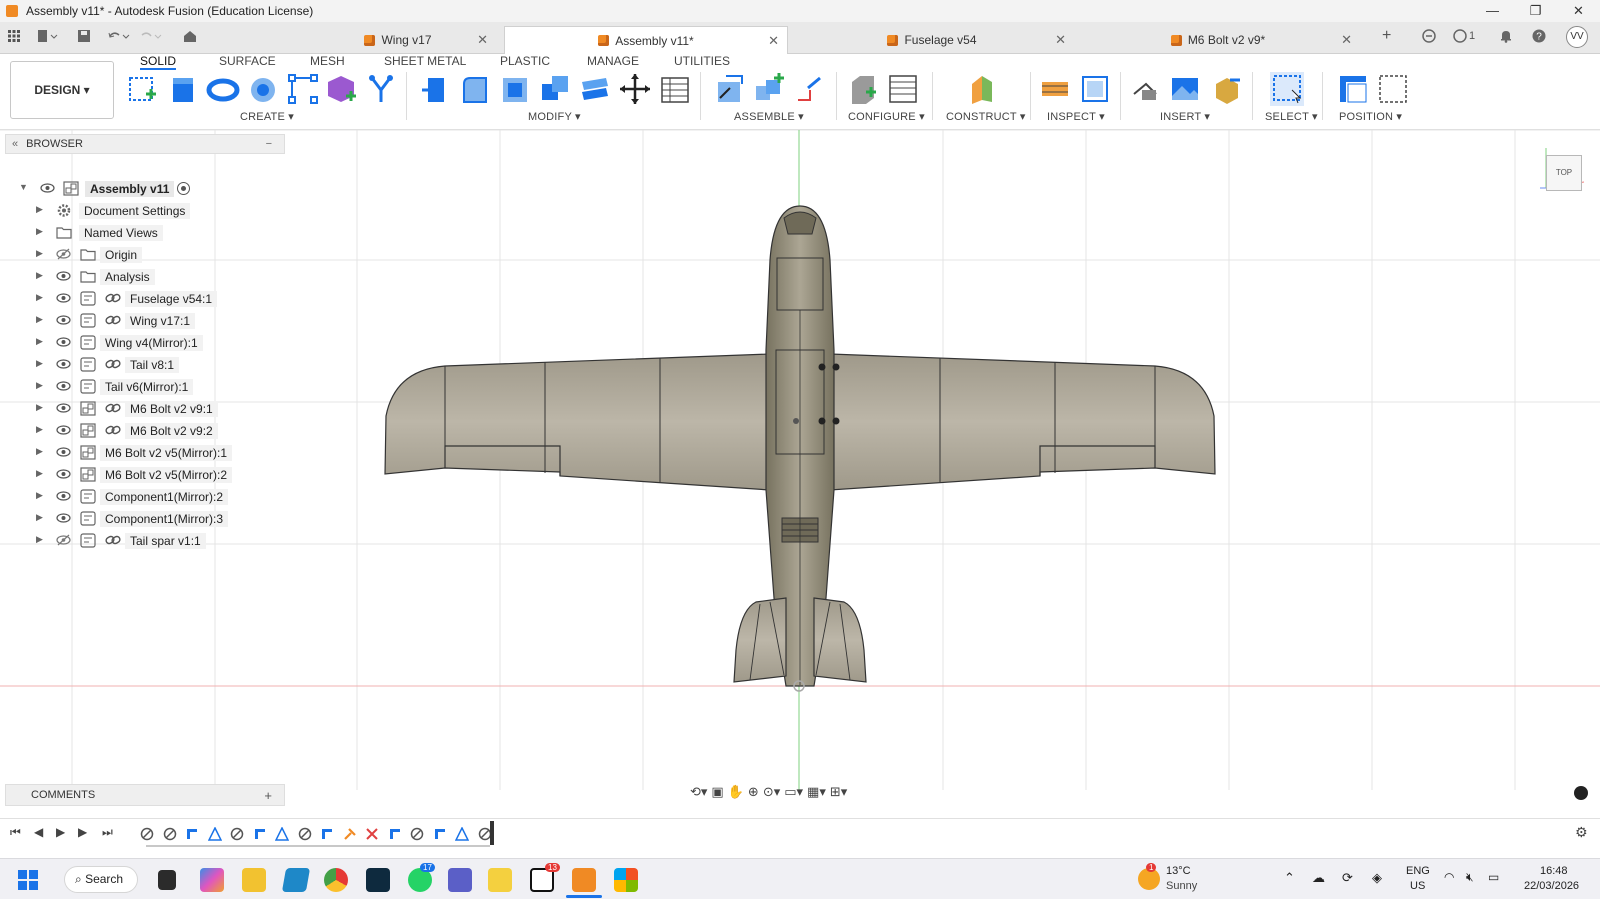  I want to click on notifications-icon, so click(1506, 37).